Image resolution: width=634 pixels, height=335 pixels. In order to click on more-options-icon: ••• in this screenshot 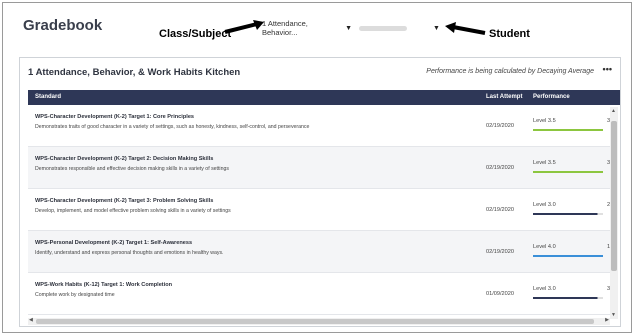, I will do `click(607, 69)`.